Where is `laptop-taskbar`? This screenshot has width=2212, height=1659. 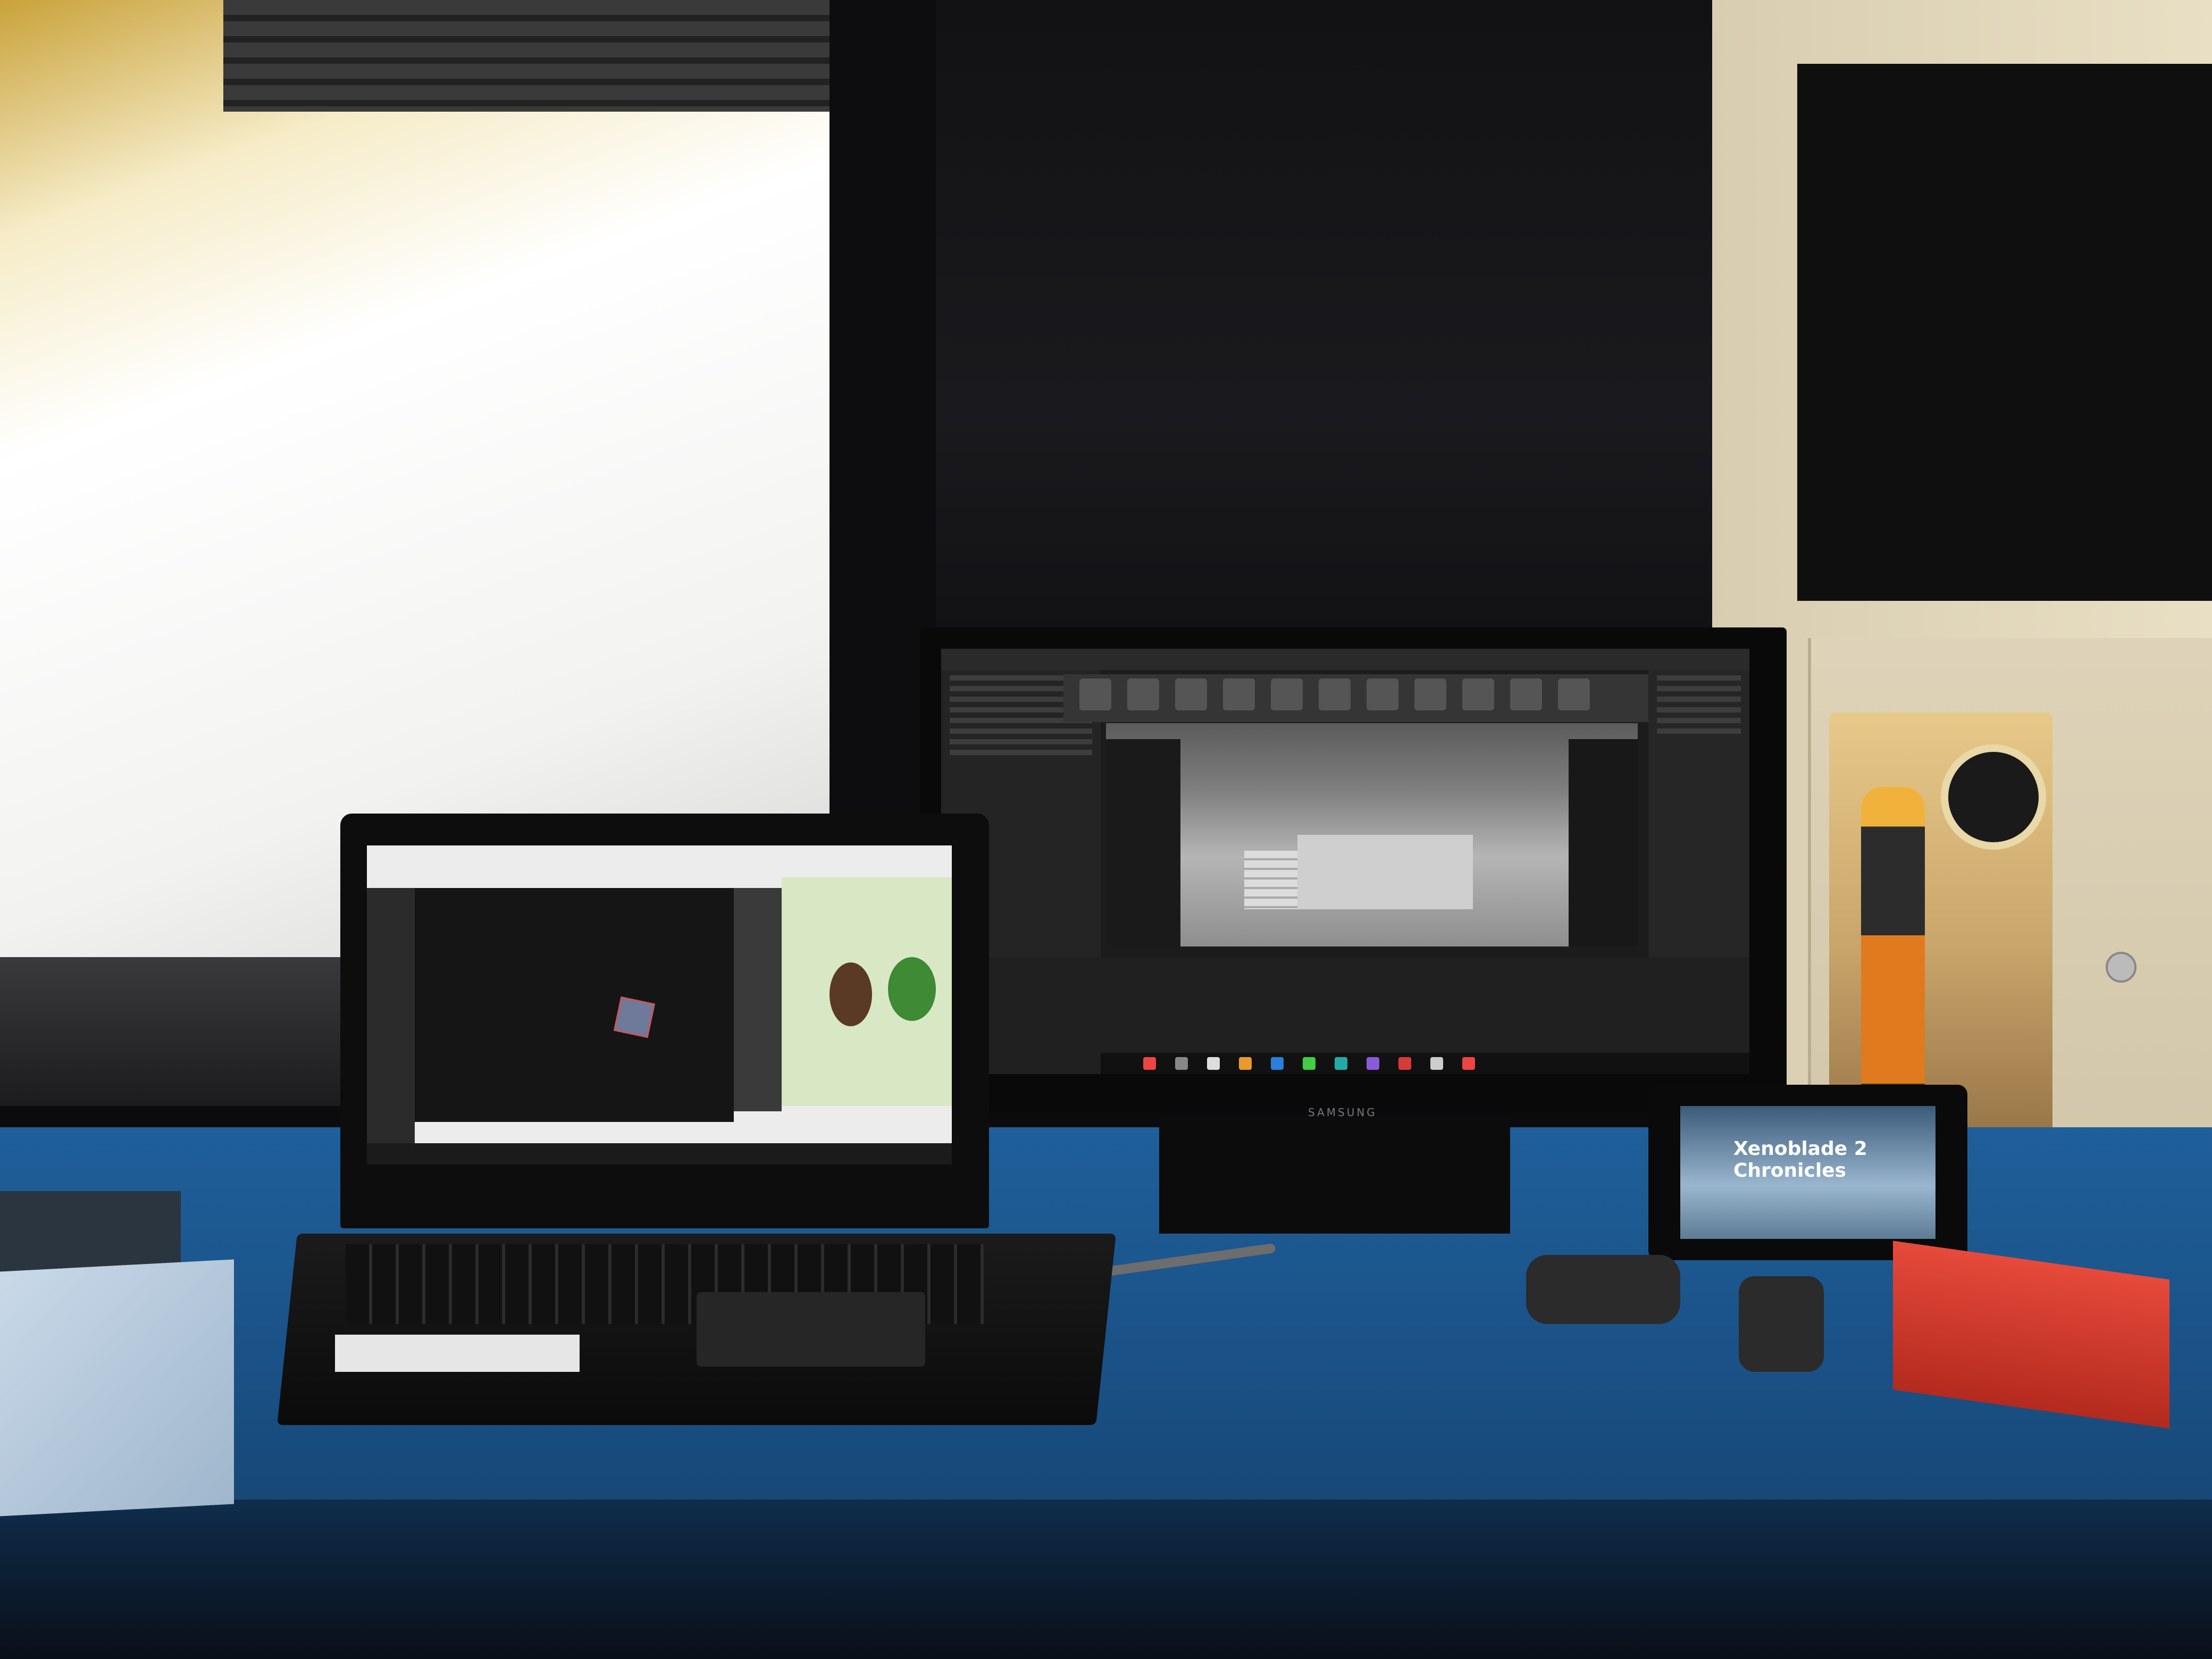
laptop-taskbar is located at coordinates (659, 1153).